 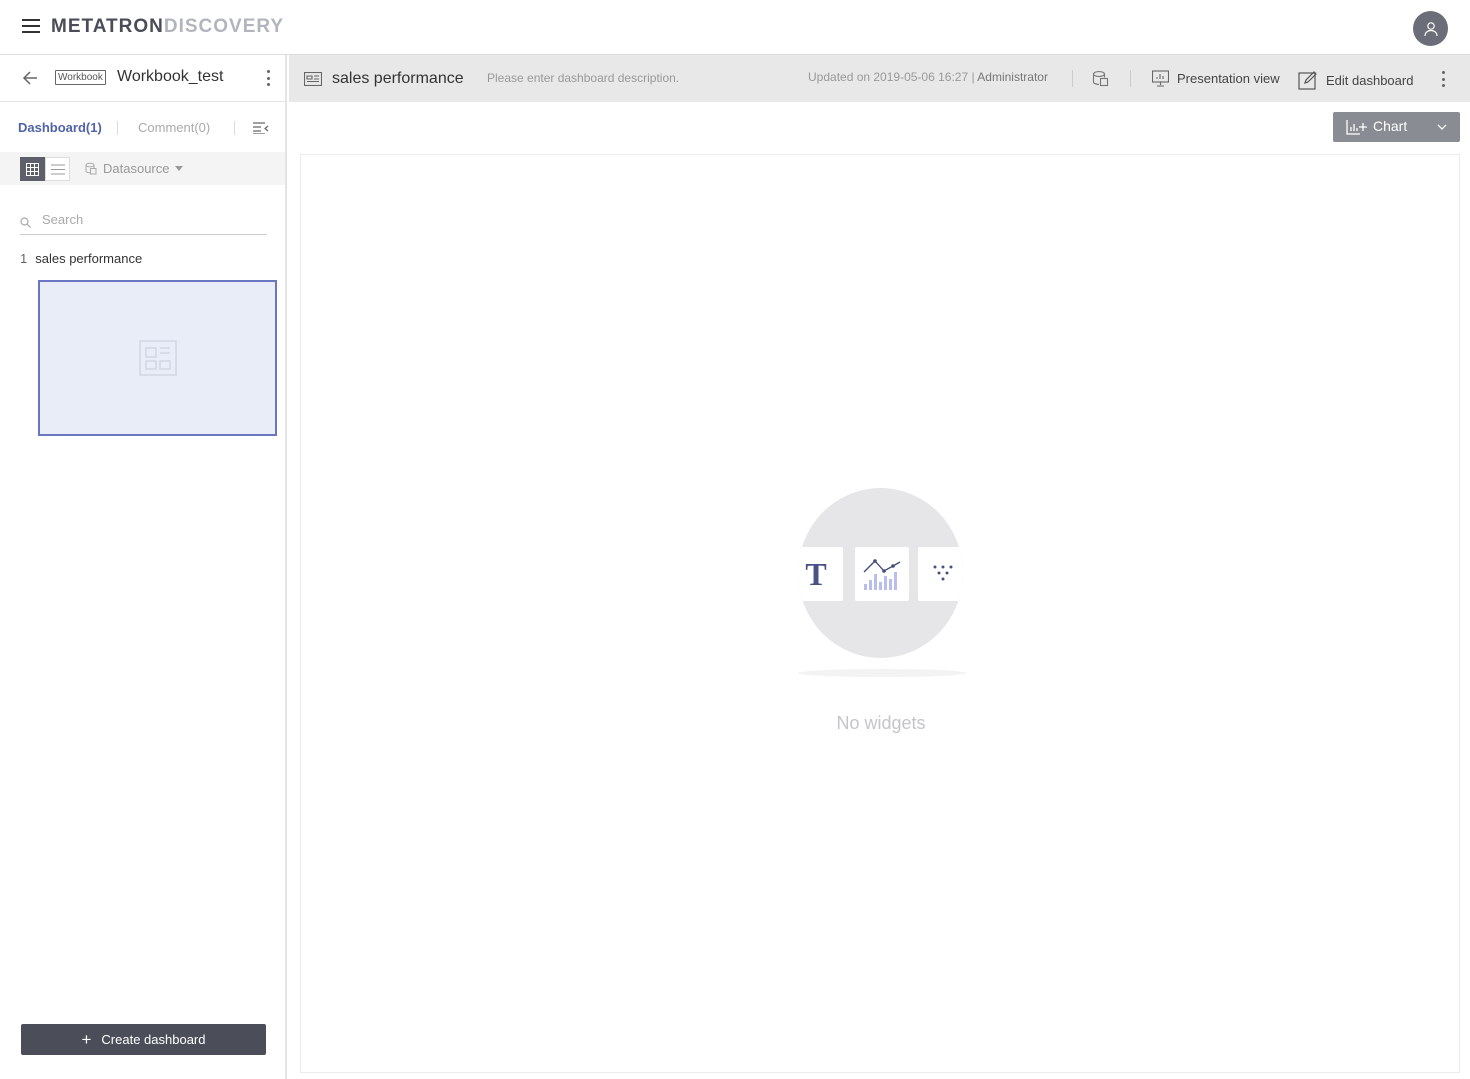 I want to click on datasource-dropdown: Datasource, so click(x=134, y=168).